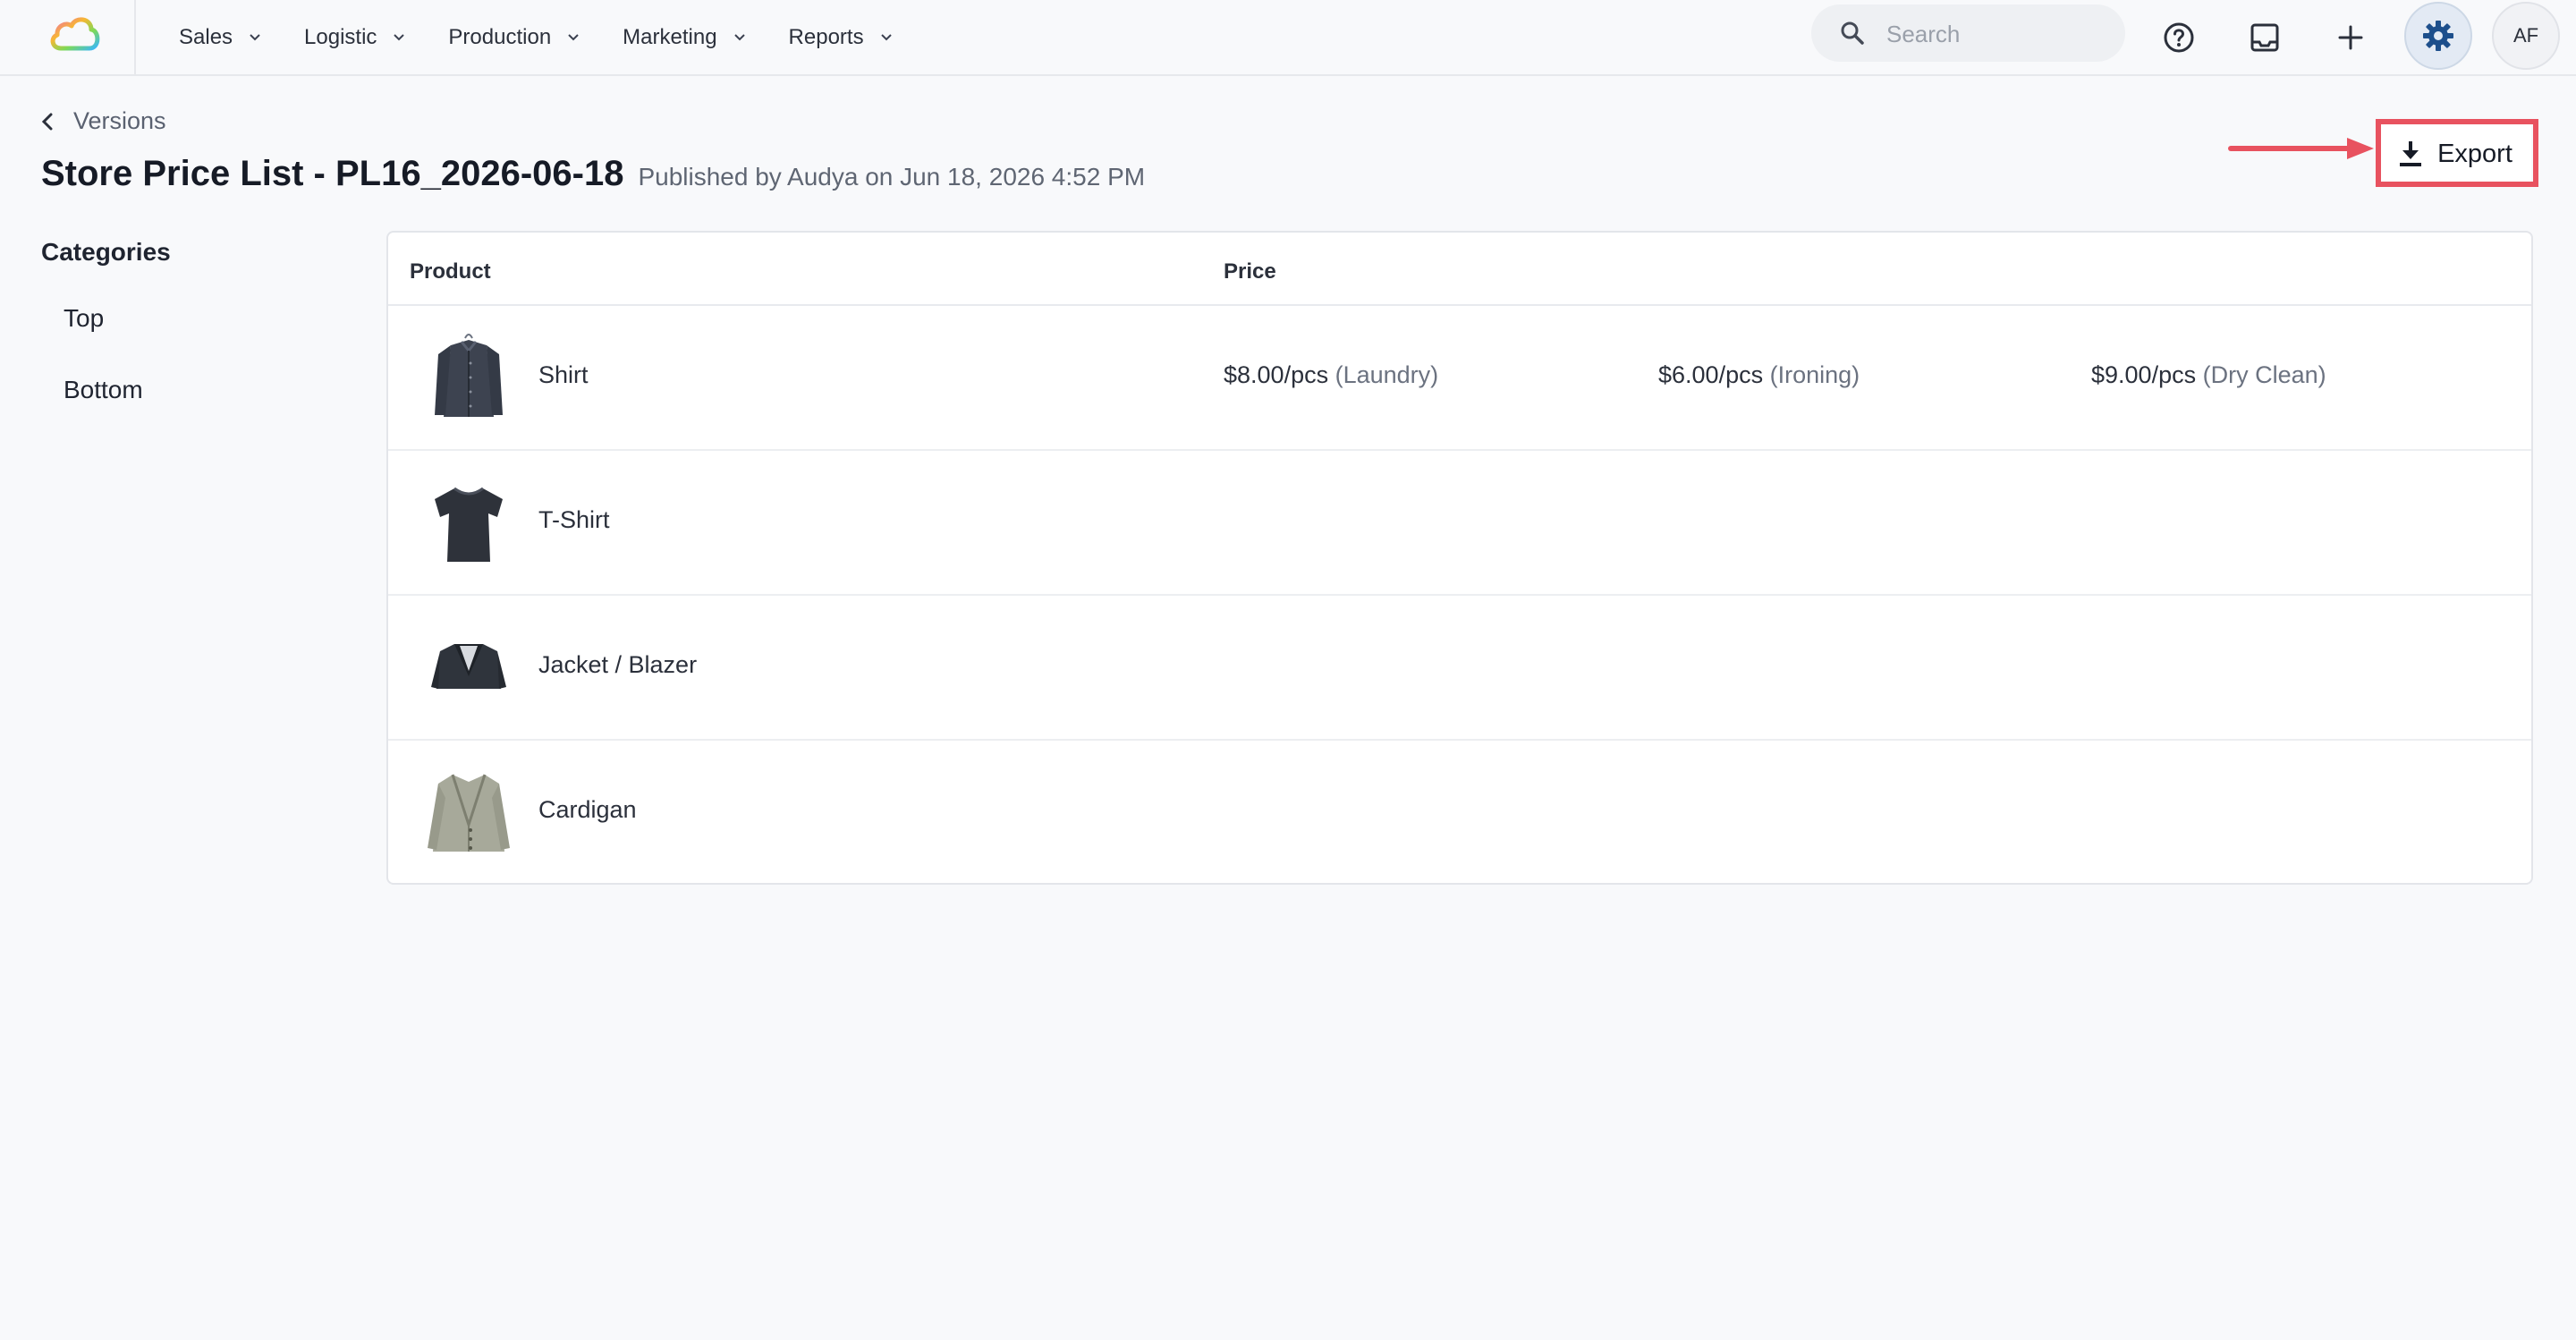 This screenshot has width=2576, height=1340. I want to click on search-input, so click(1998, 34).